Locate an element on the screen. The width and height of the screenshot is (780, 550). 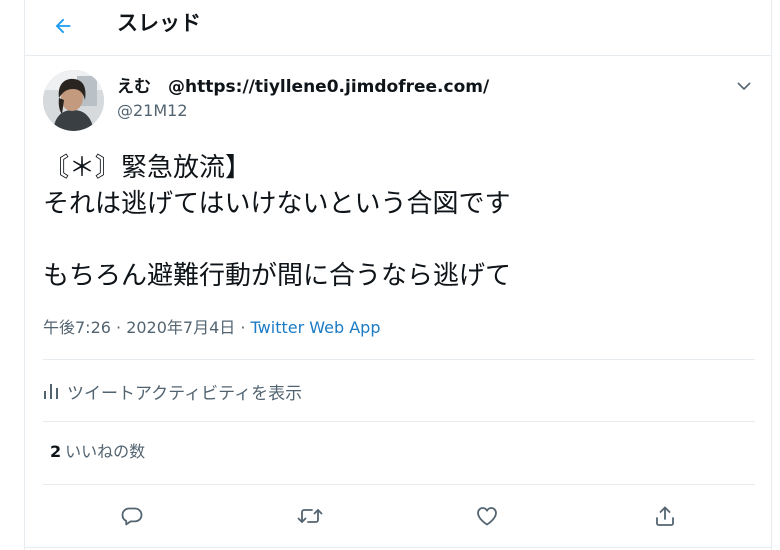
like-button is located at coordinates (487, 516).